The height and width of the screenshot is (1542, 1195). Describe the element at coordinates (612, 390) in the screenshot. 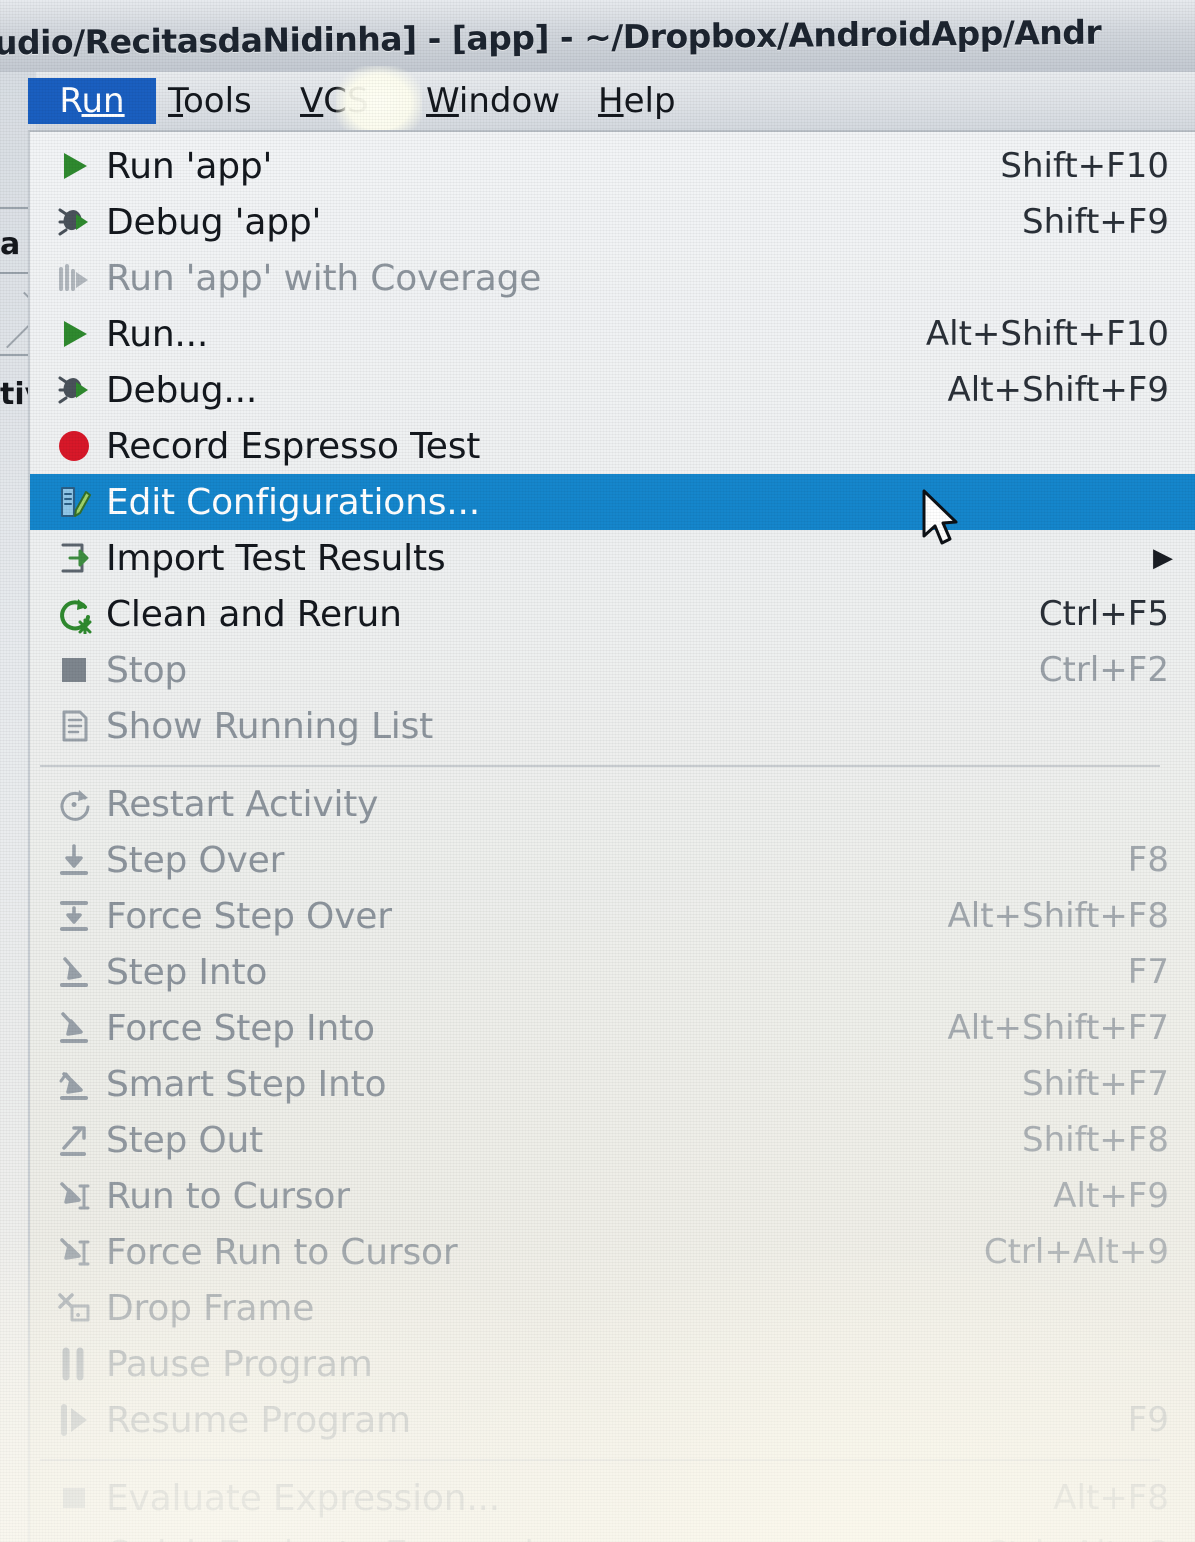

I see `menu-item-debug: Debug... Alt+Shift+F9` at that location.